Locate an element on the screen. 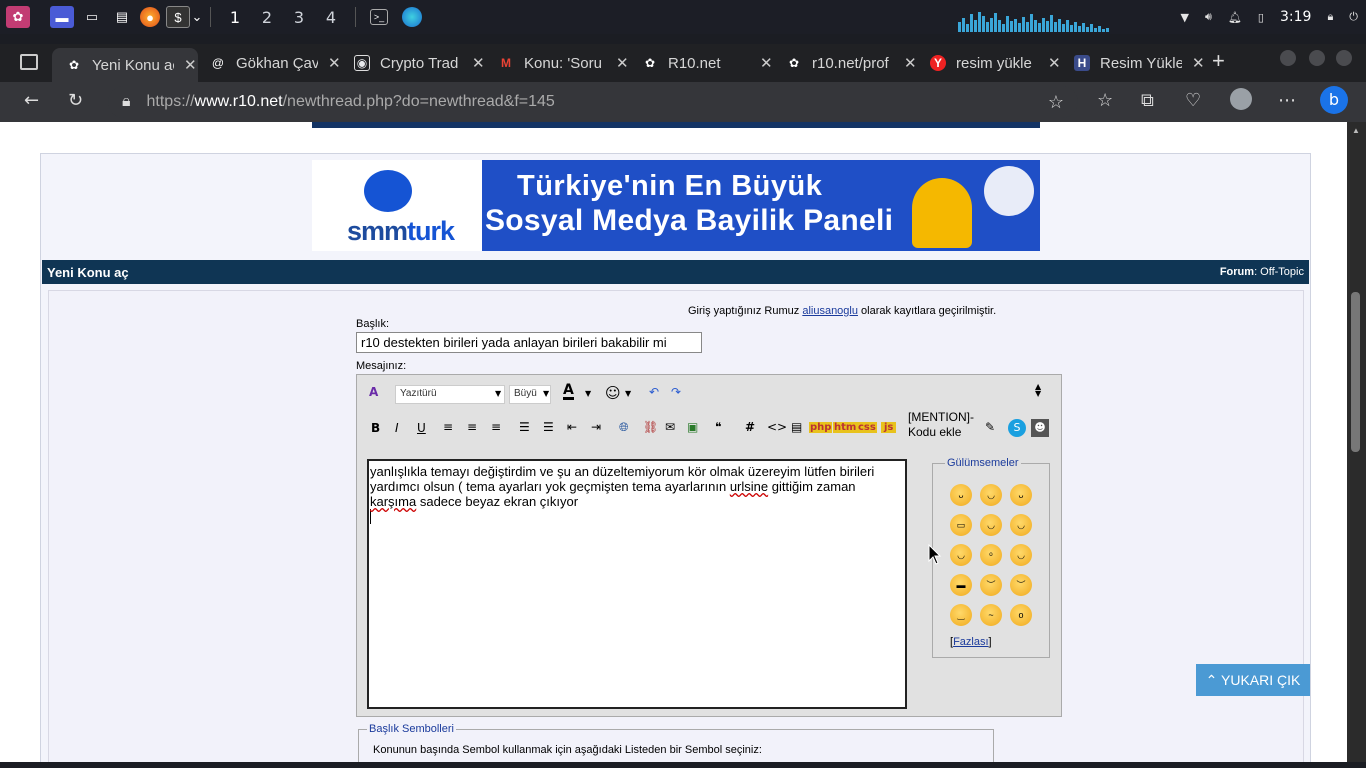 The image size is (1366, 768). scroll-top-button: ⌃ YUKARI ÇIK is located at coordinates (1253, 680).